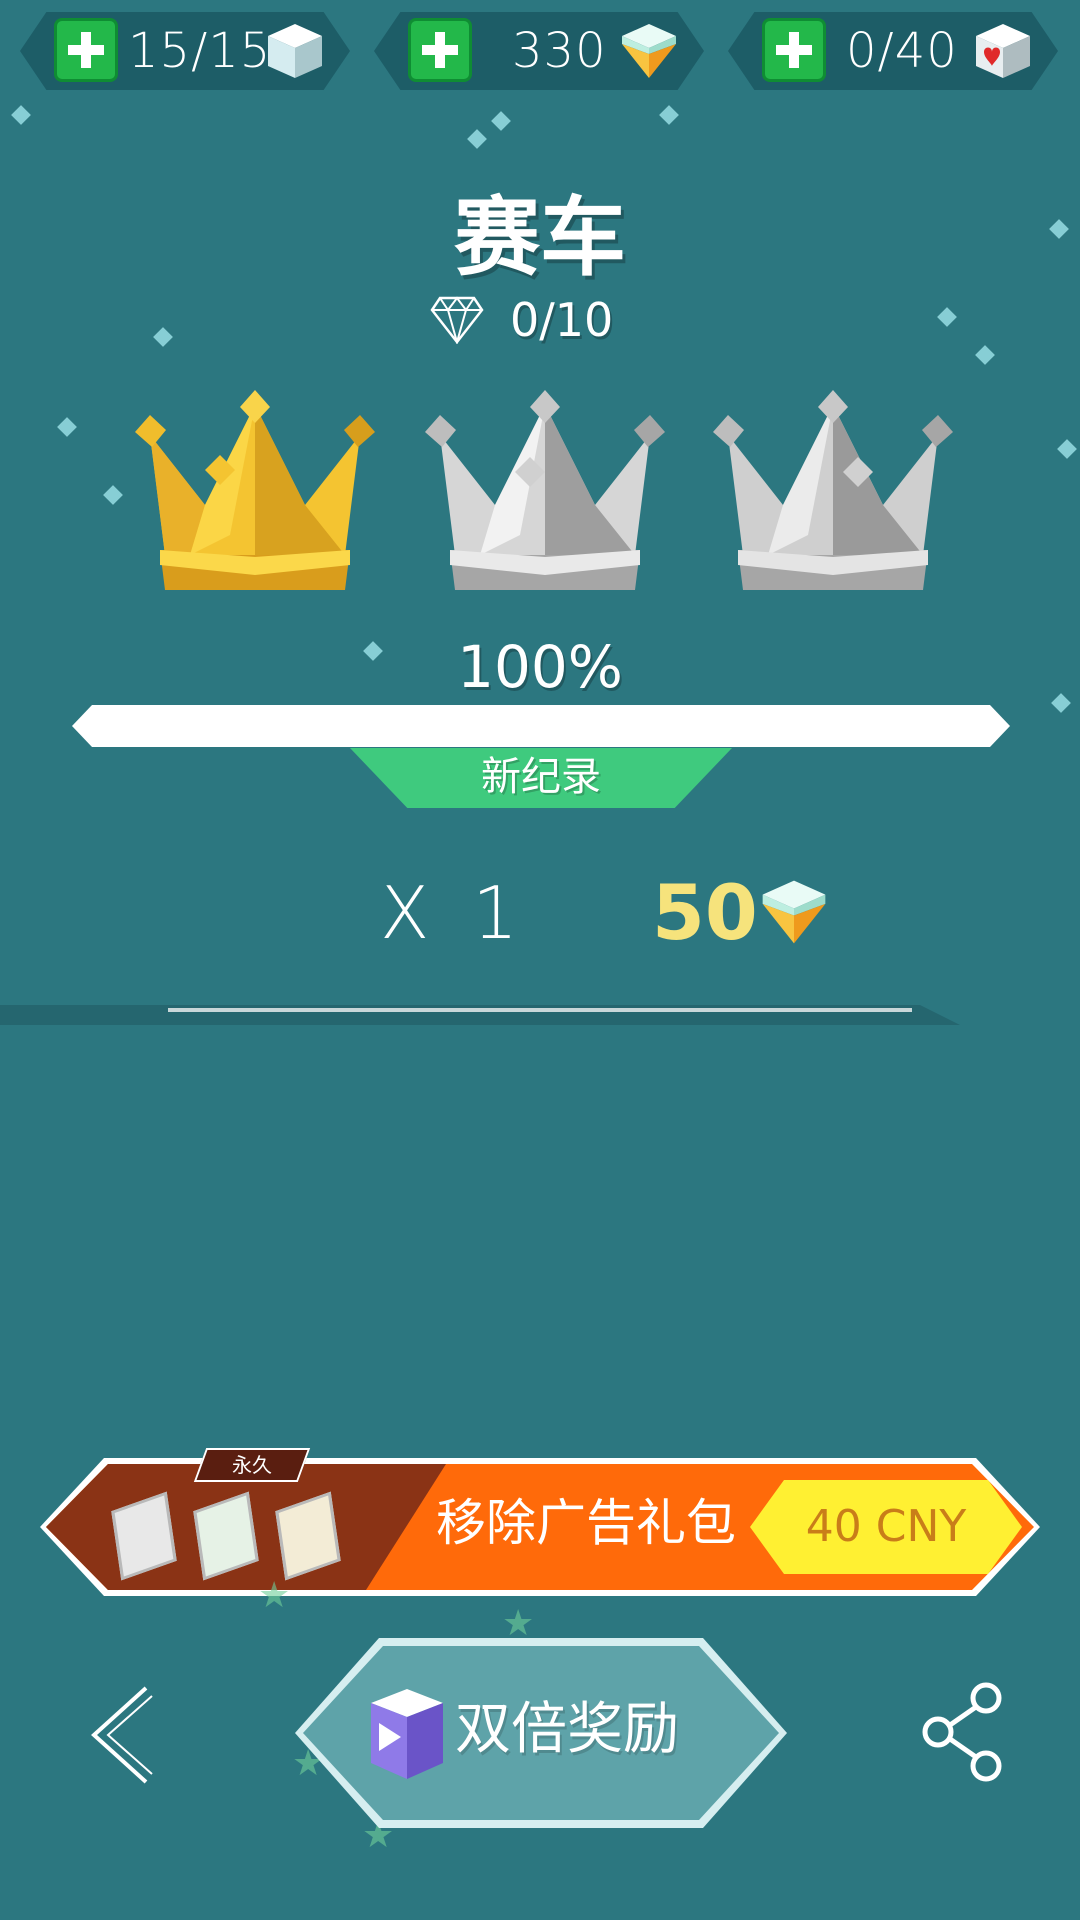 The image size is (1080, 1920). Describe the element at coordinates (540, 238) in the screenshot. I see `level-title: 赛车` at that location.